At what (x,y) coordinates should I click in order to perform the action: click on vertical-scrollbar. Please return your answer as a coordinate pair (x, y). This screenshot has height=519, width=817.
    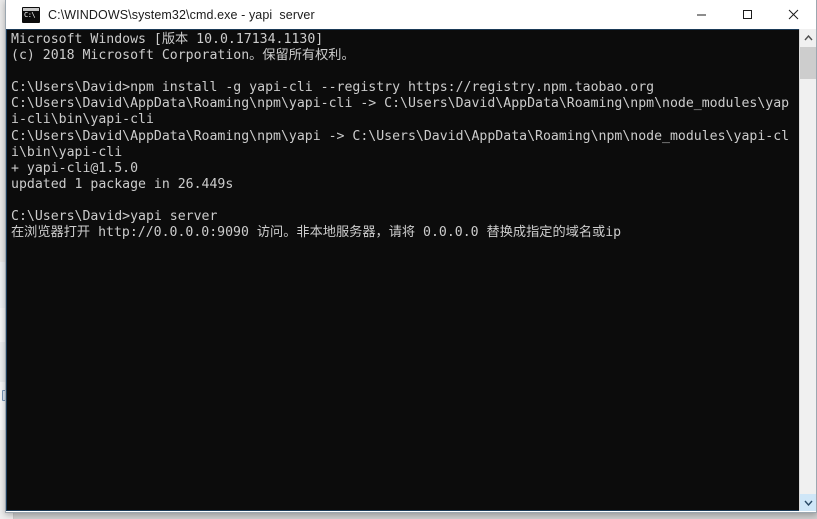
    Looking at the image, I should click on (807, 270).